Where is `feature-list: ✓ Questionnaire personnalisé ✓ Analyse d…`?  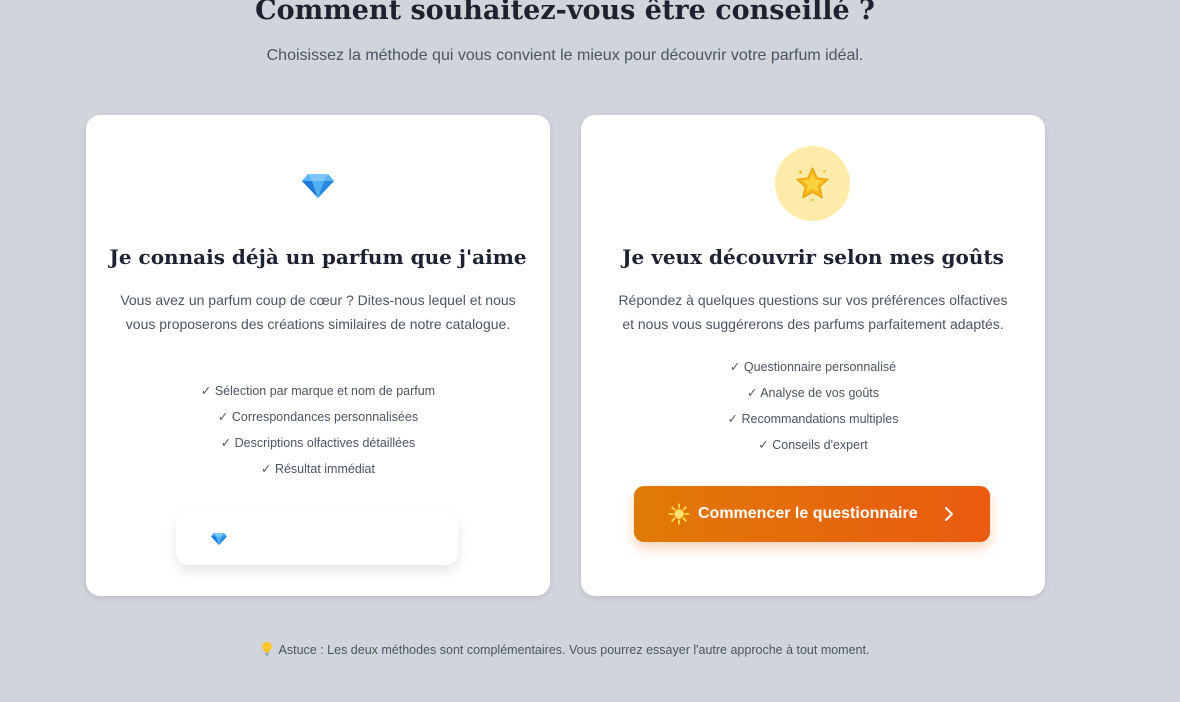
feature-list: ✓ Questionnaire personnalisé ✓ Analyse d… is located at coordinates (813, 406).